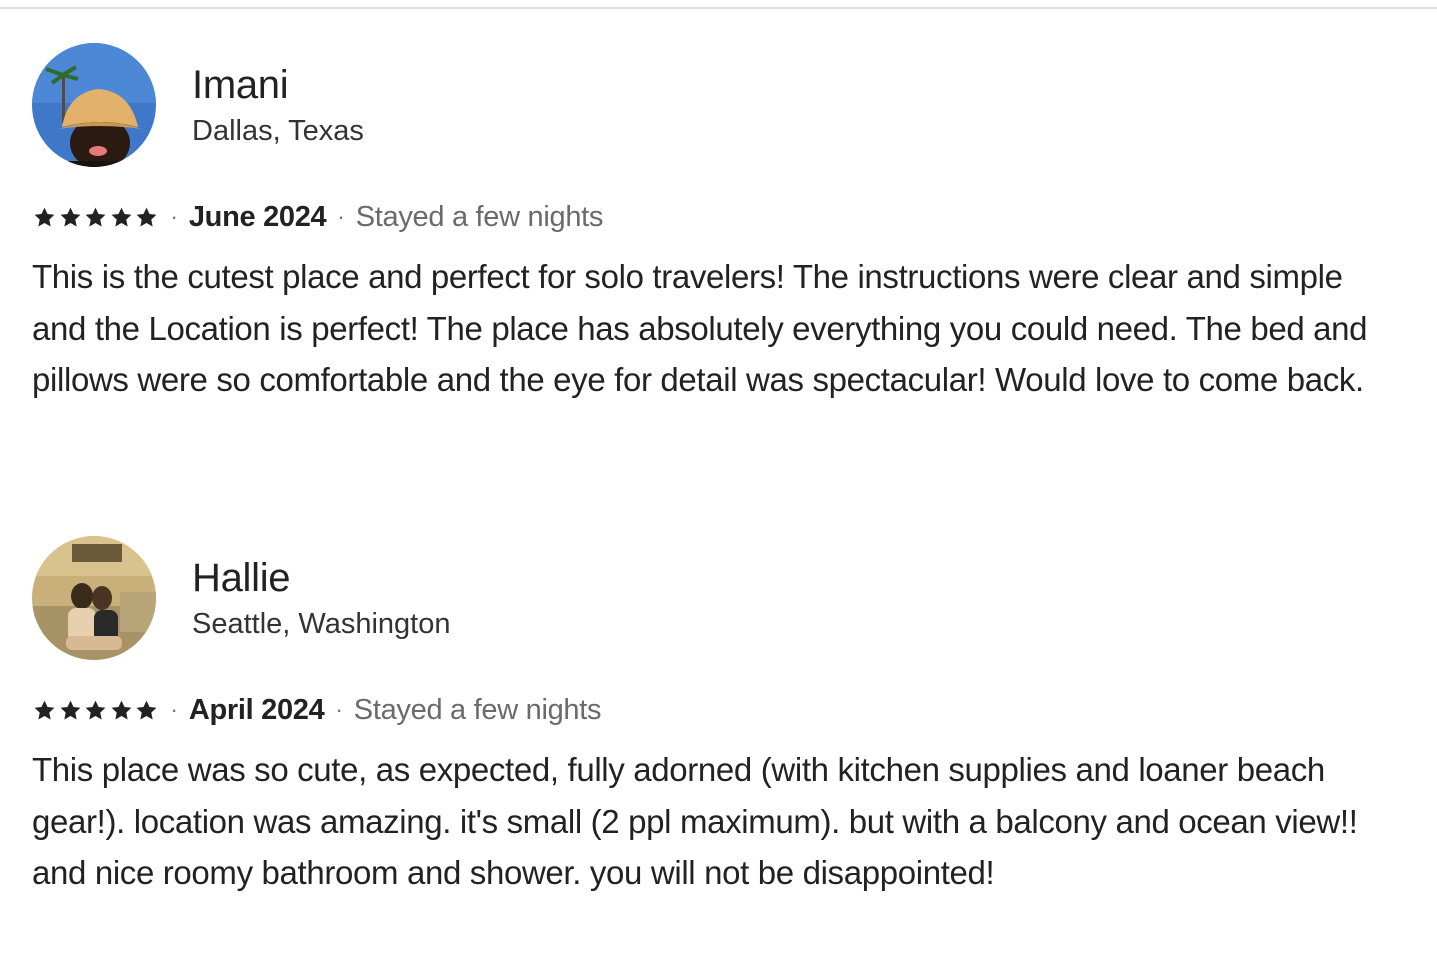  Describe the element at coordinates (256, 709) in the screenshot. I see `review-date: April 2024` at that location.